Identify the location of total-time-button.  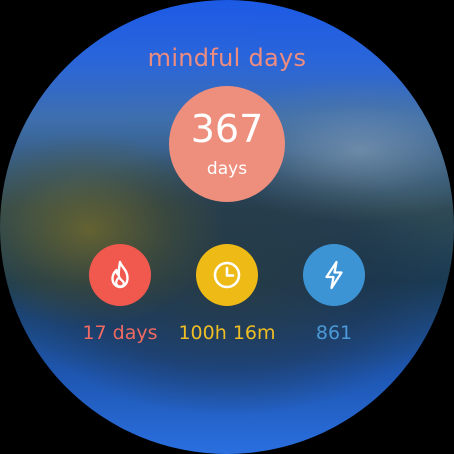
(227, 275).